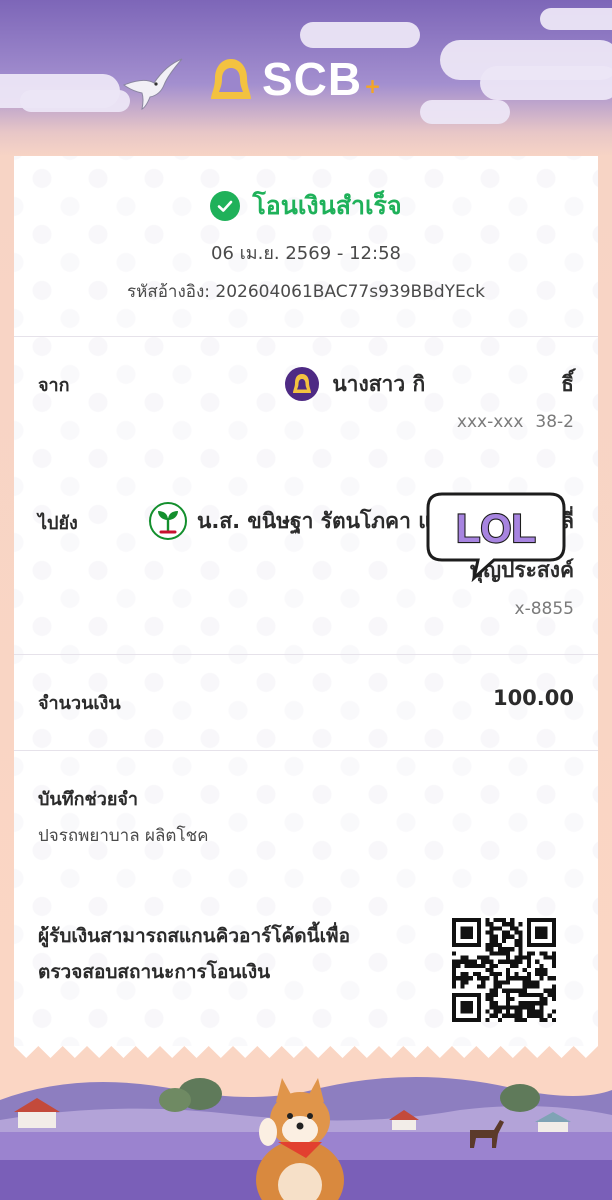  I want to click on qr-instruction-line1: ผู้รับเงินสามารถสแกนคิวอาร์โค้ดนี้เพื่อ, so click(194, 936).